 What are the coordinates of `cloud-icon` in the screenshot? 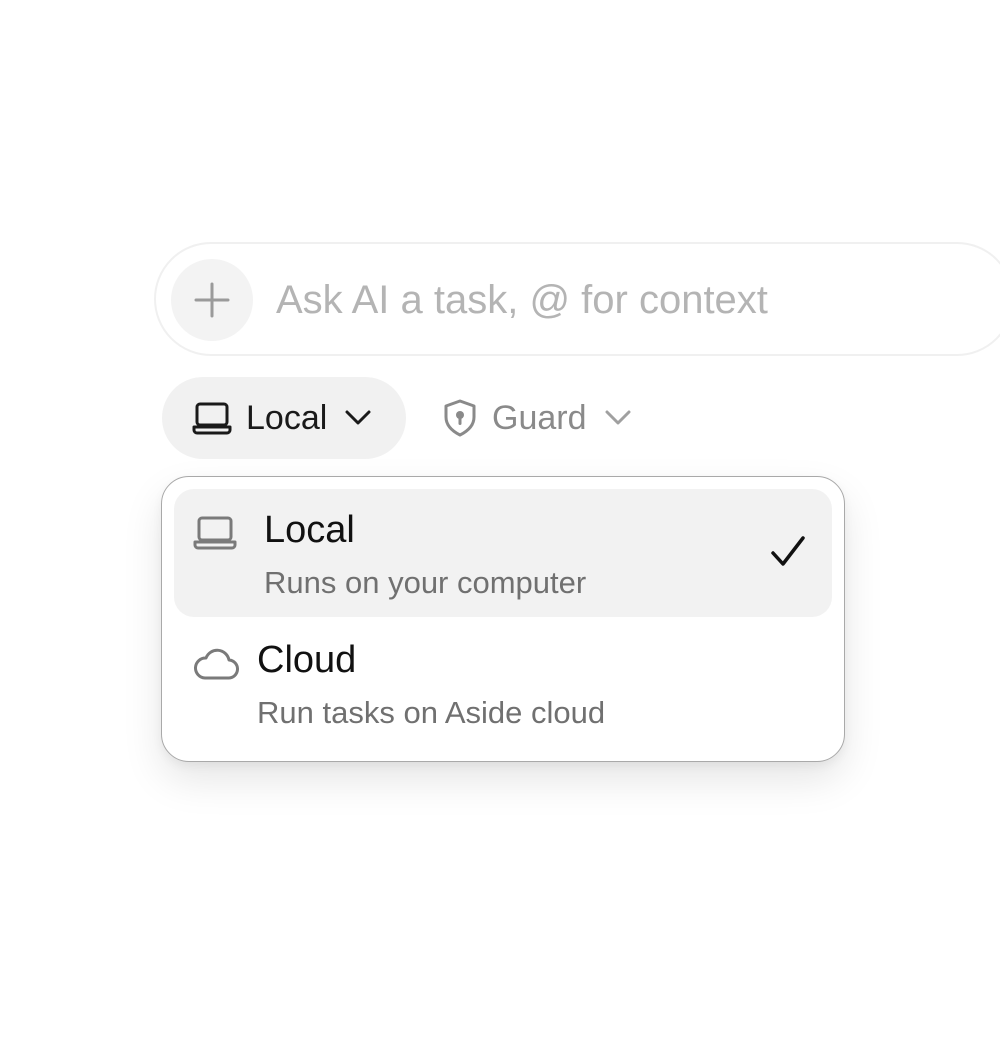 It's located at (216, 664).